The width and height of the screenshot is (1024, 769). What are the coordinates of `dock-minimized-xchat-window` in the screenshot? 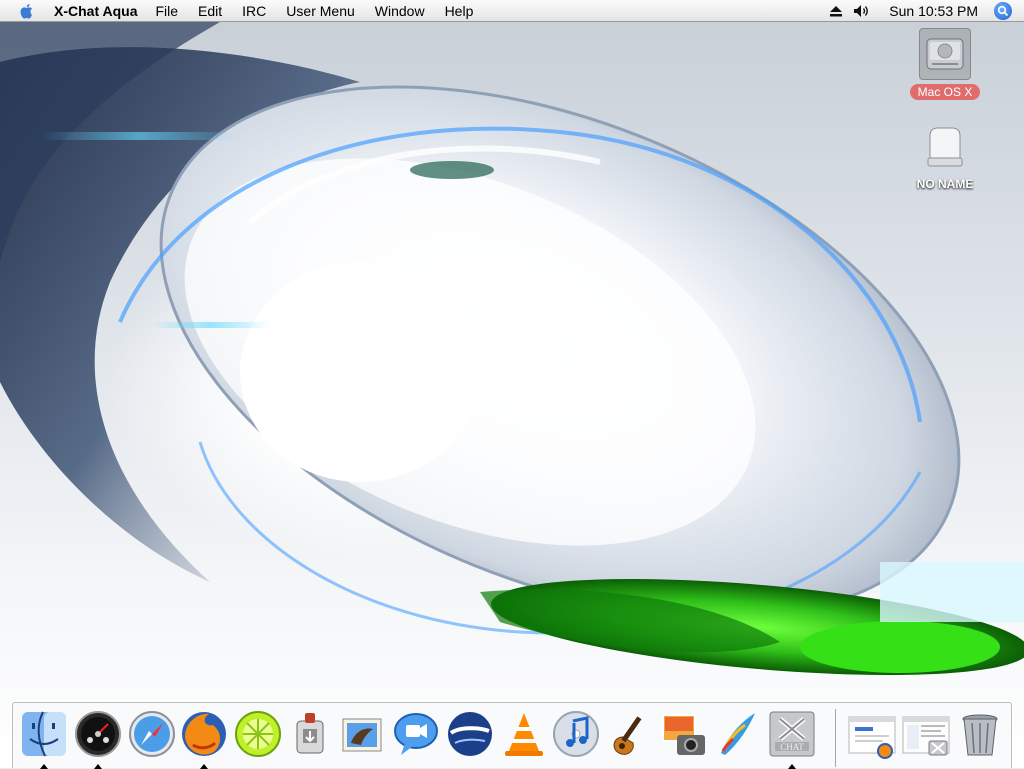 It's located at (926, 734).